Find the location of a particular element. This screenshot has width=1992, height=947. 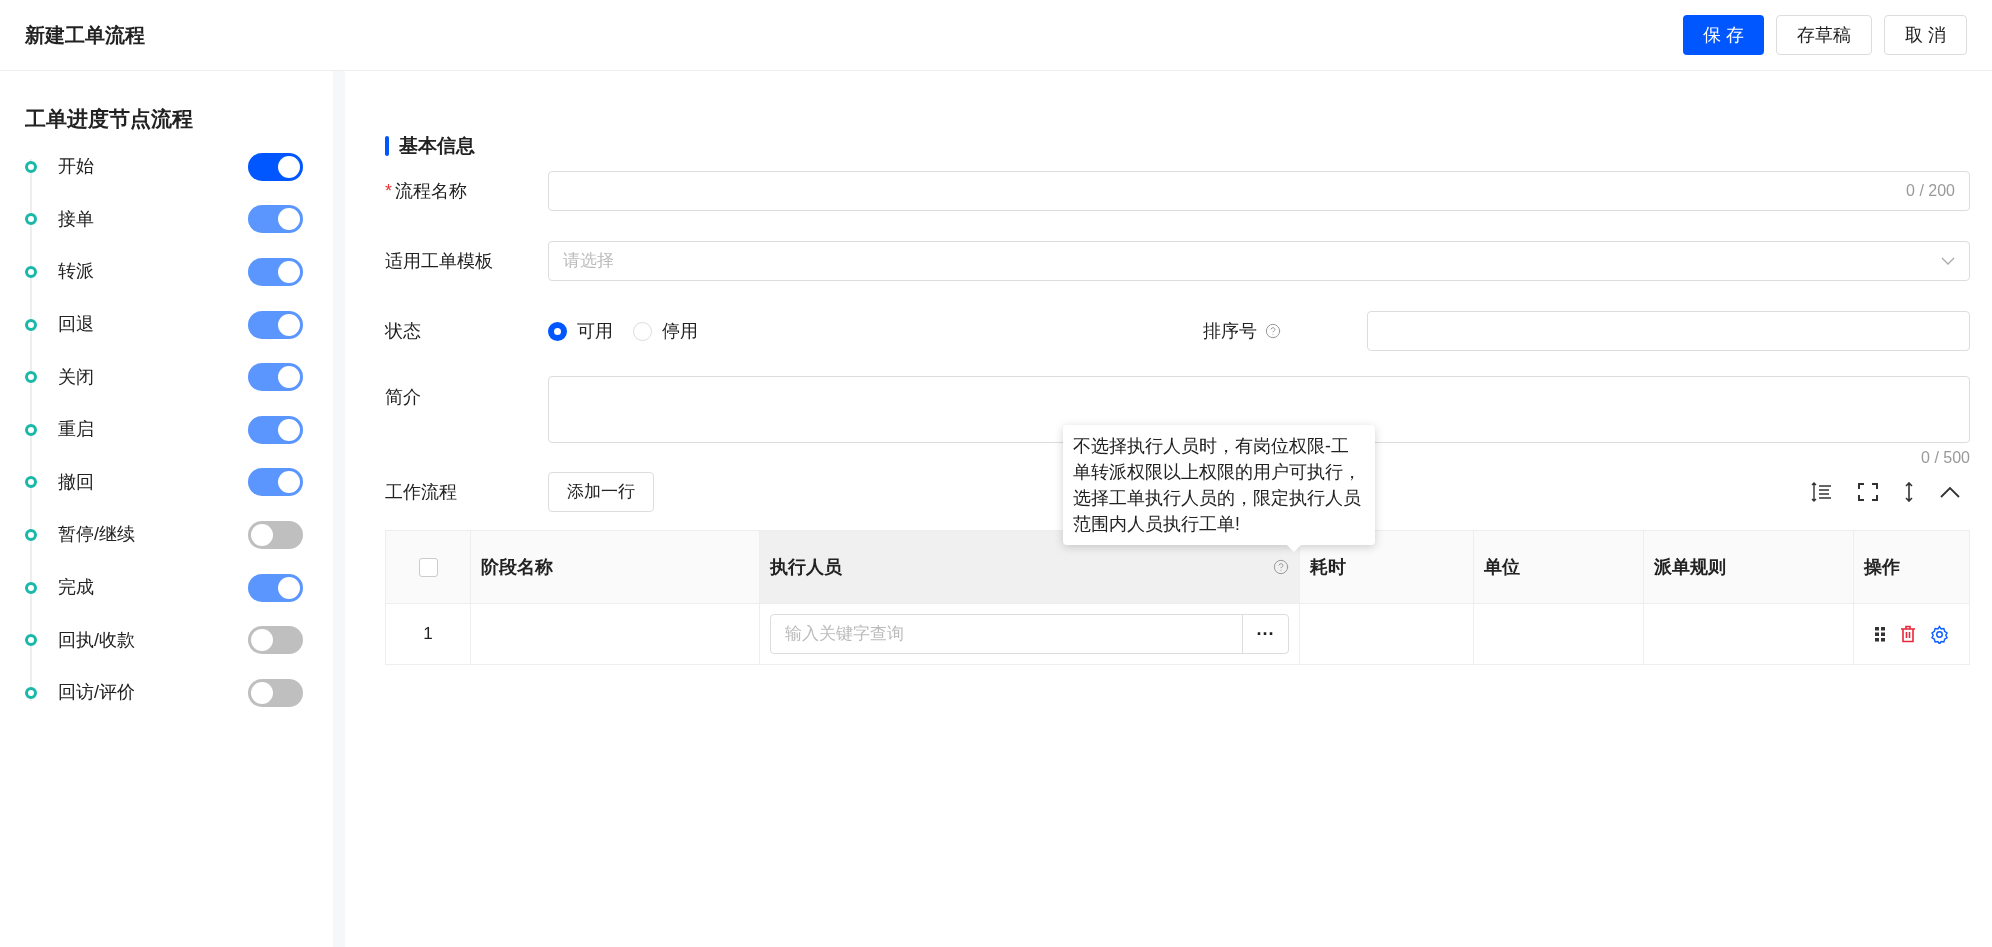

node-label: 撤回 is located at coordinates (76, 482).